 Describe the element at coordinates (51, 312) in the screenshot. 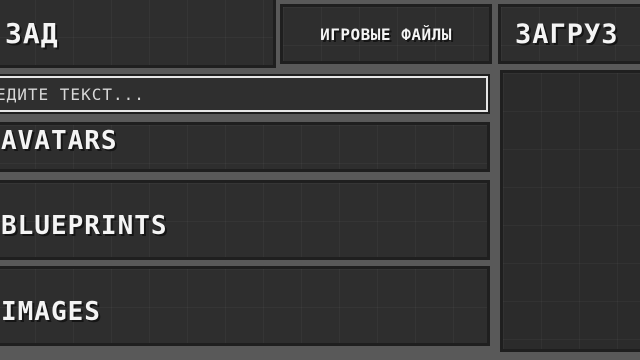

I see `list-item-label: IMAGES` at that location.